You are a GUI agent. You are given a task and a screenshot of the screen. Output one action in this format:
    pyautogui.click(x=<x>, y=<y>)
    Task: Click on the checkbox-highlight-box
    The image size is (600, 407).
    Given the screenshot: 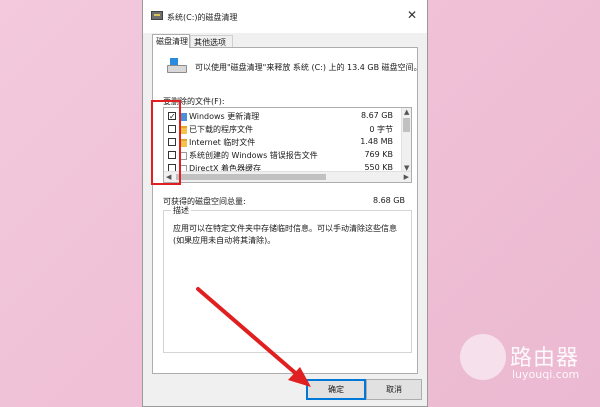 What is the action you would take?
    pyautogui.click(x=166, y=142)
    